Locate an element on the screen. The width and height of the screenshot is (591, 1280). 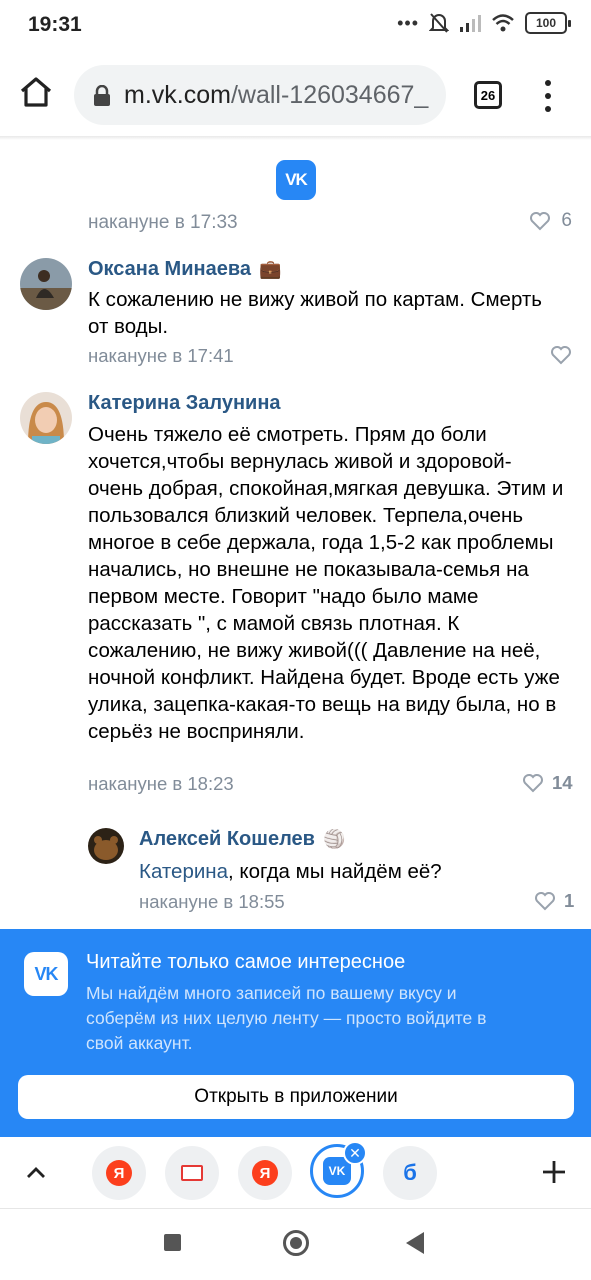
lock-icon is located at coordinates (102, 95).